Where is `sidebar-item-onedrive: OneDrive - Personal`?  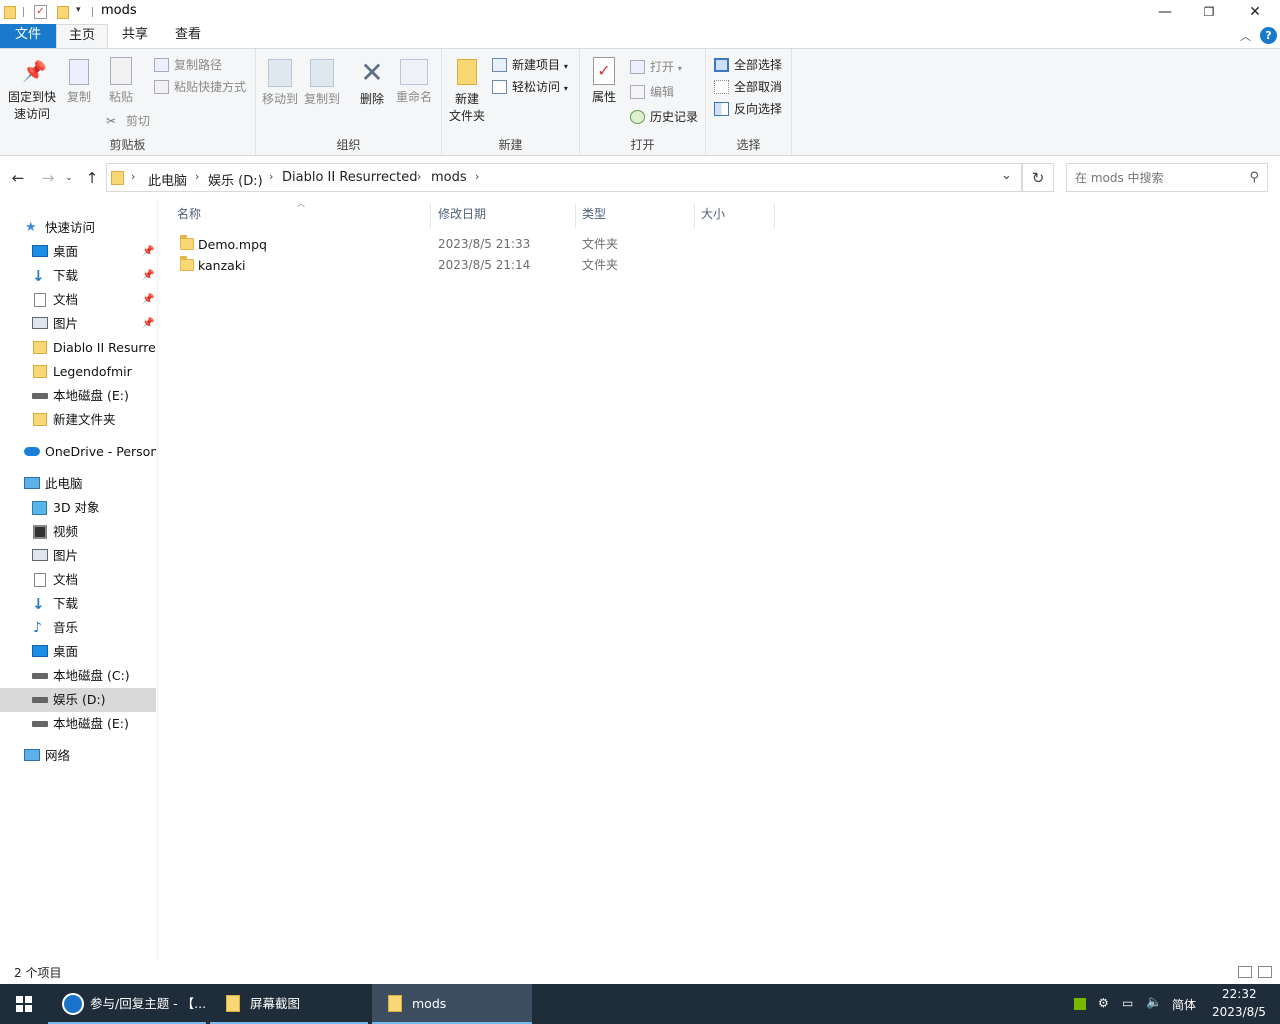 sidebar-item-onedrive: OneDrive - Personal is located at coordinates (78, 452).